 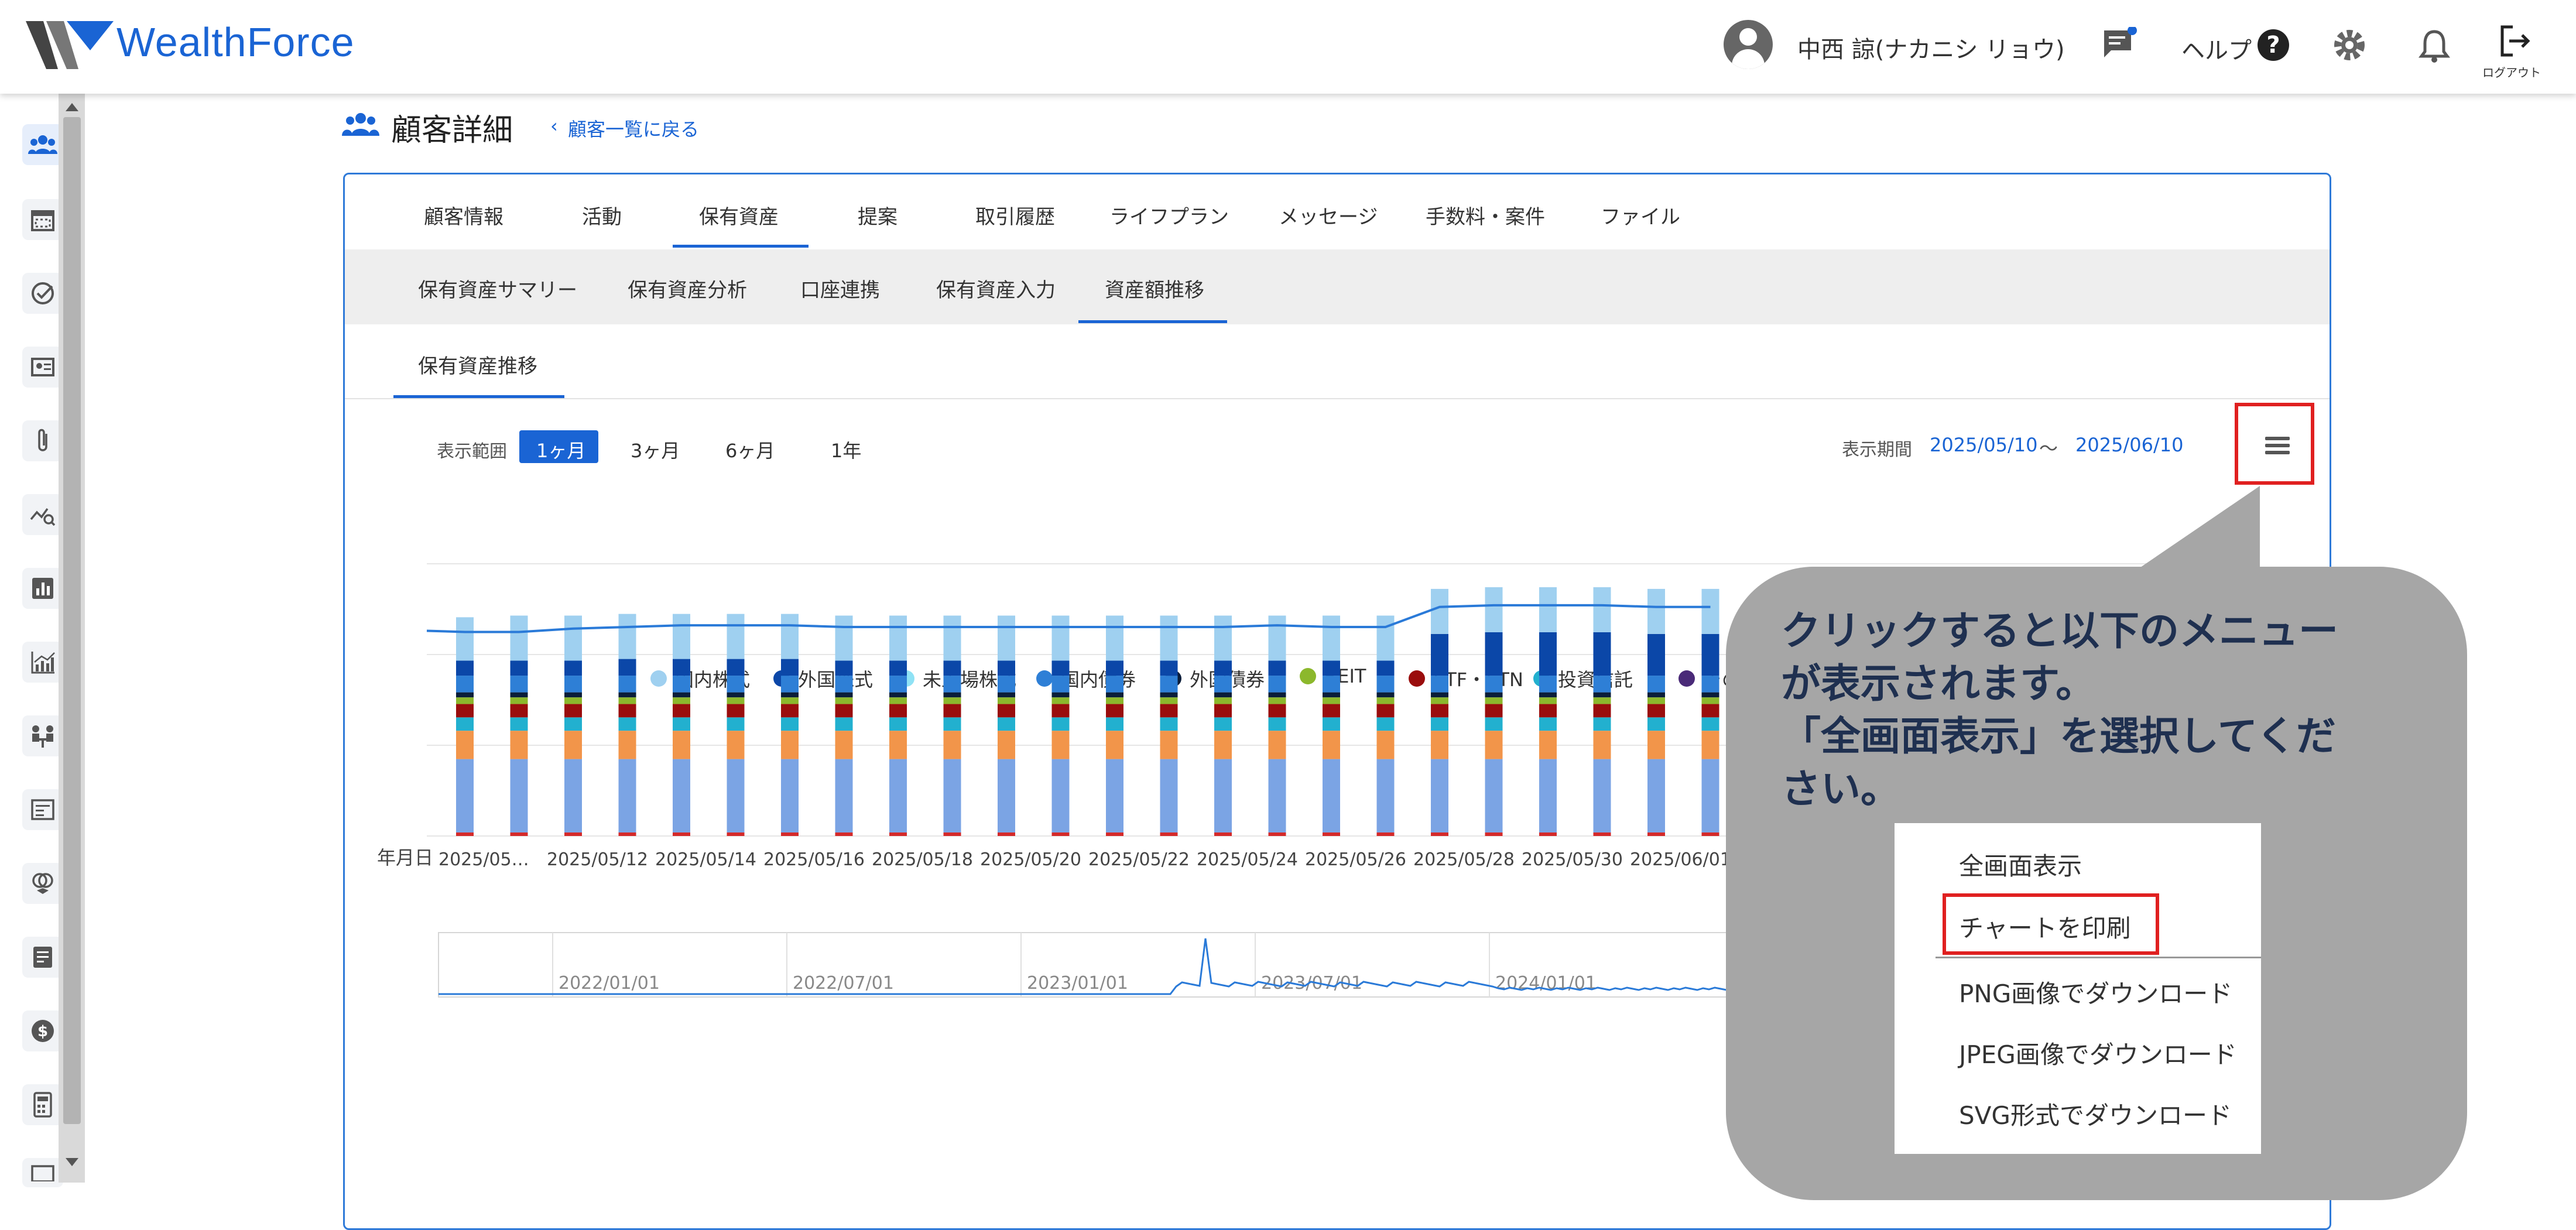 What do you see at coordinates (2434, 46) in the screenshot?
I see `notification-bell-icon` at bounding box center [2434, 46].